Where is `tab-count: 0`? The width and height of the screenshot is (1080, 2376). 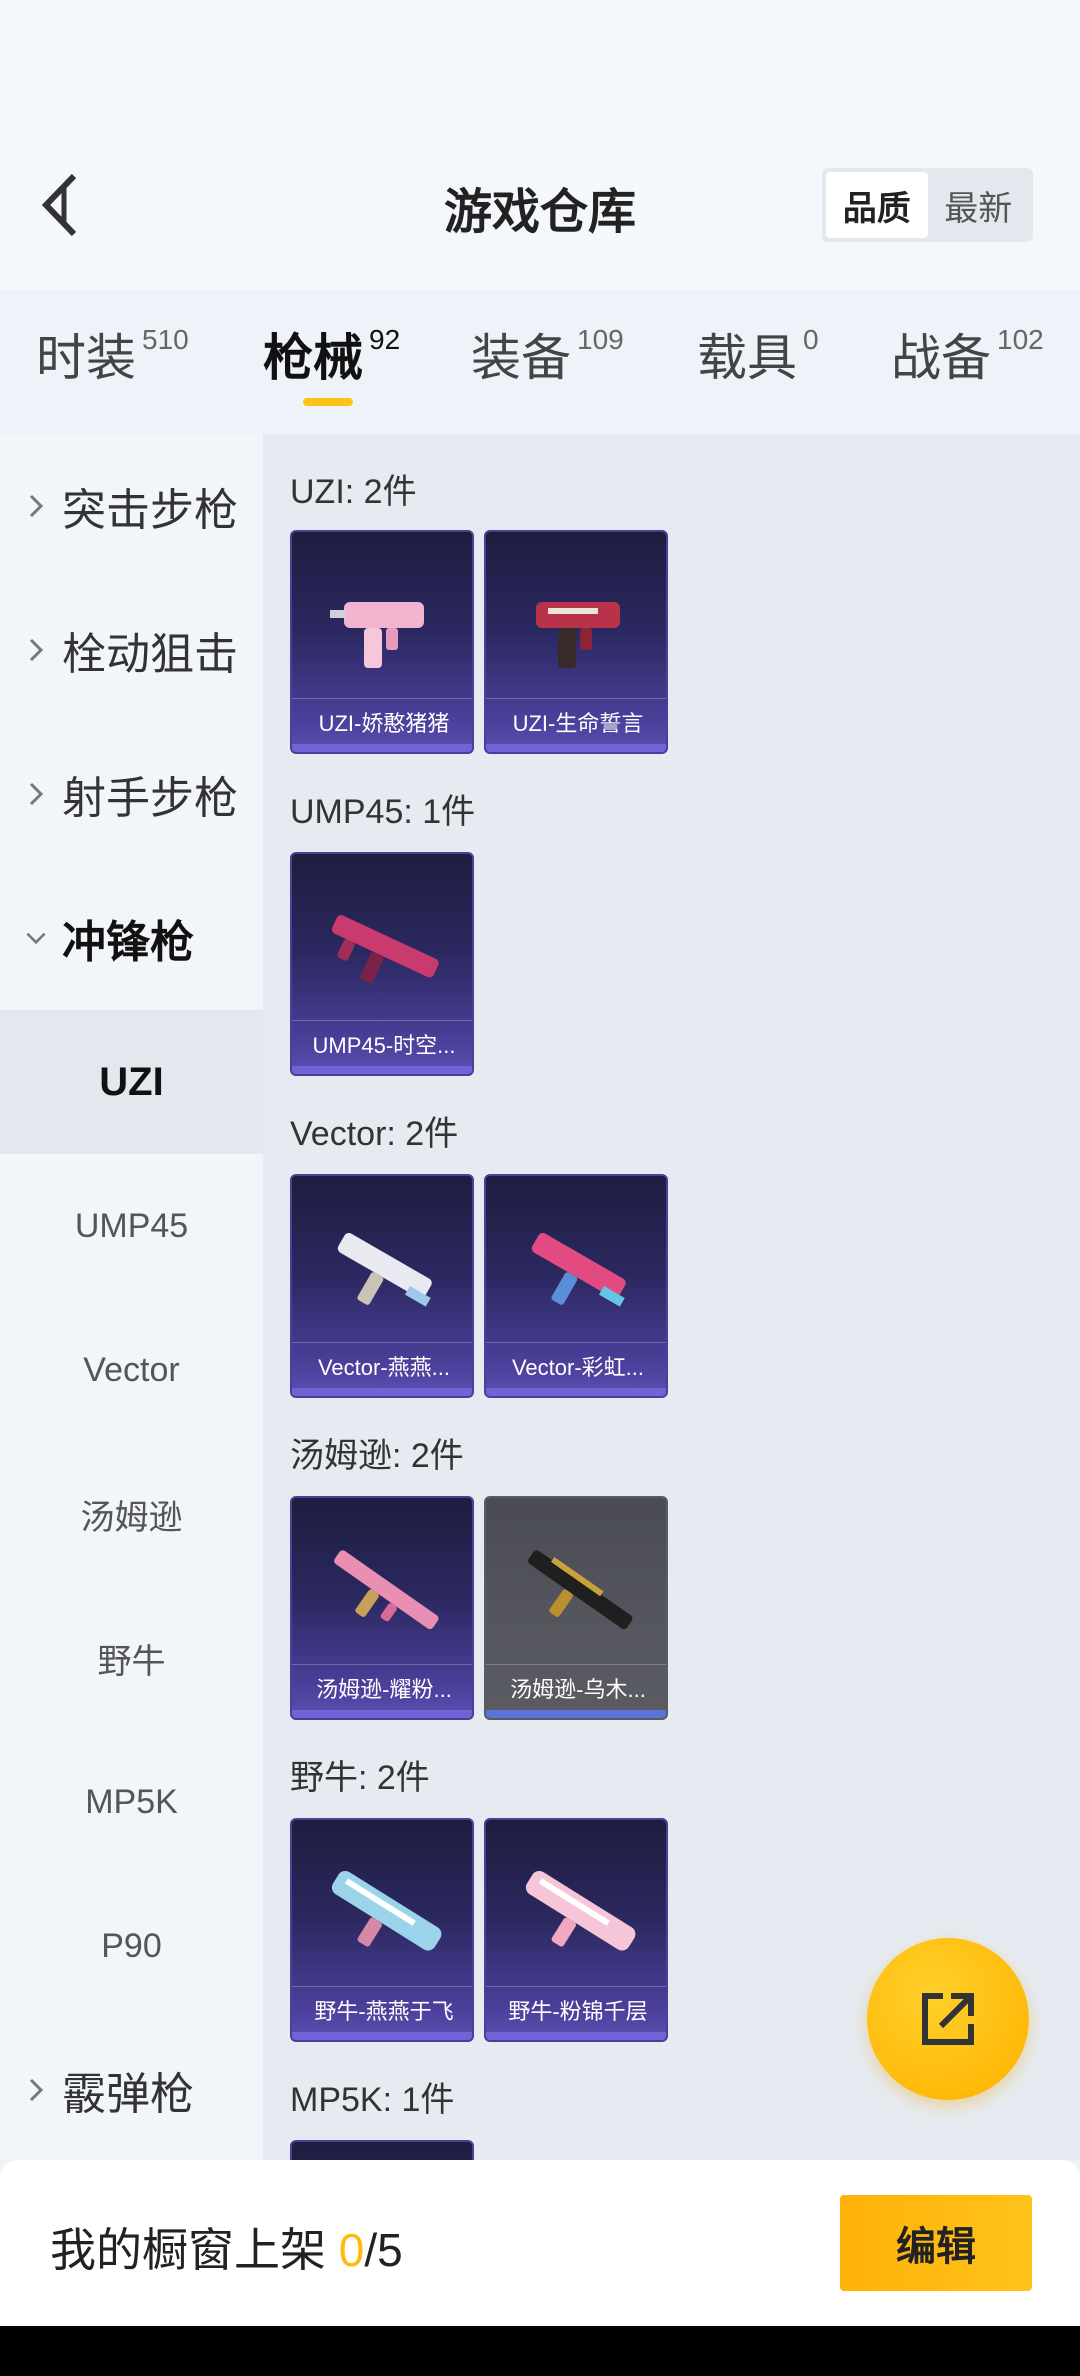 tab-count: 0 is located at coordinates (811, 339).